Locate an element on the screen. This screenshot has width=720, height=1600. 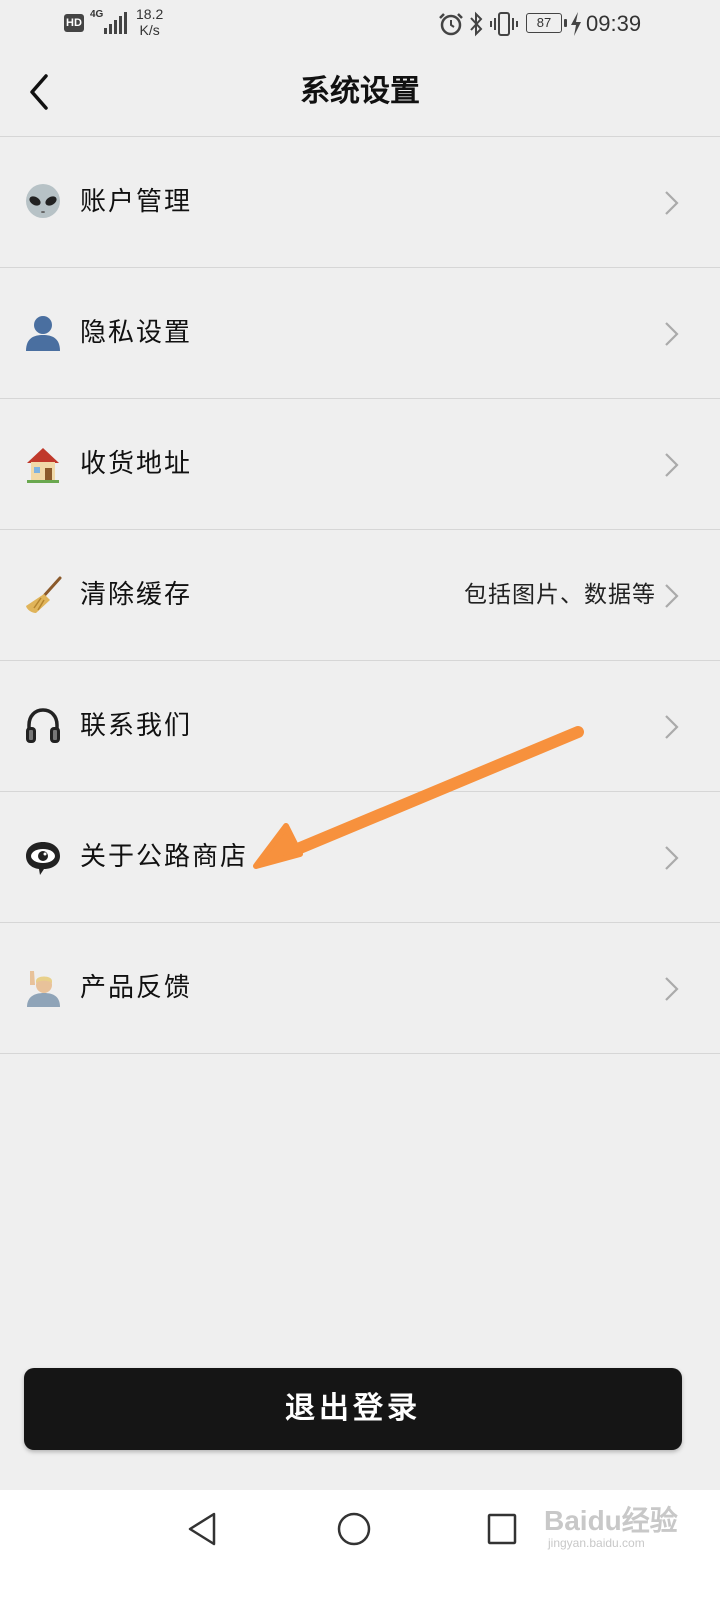
alarm-icon is located at coordinates (451, 24).